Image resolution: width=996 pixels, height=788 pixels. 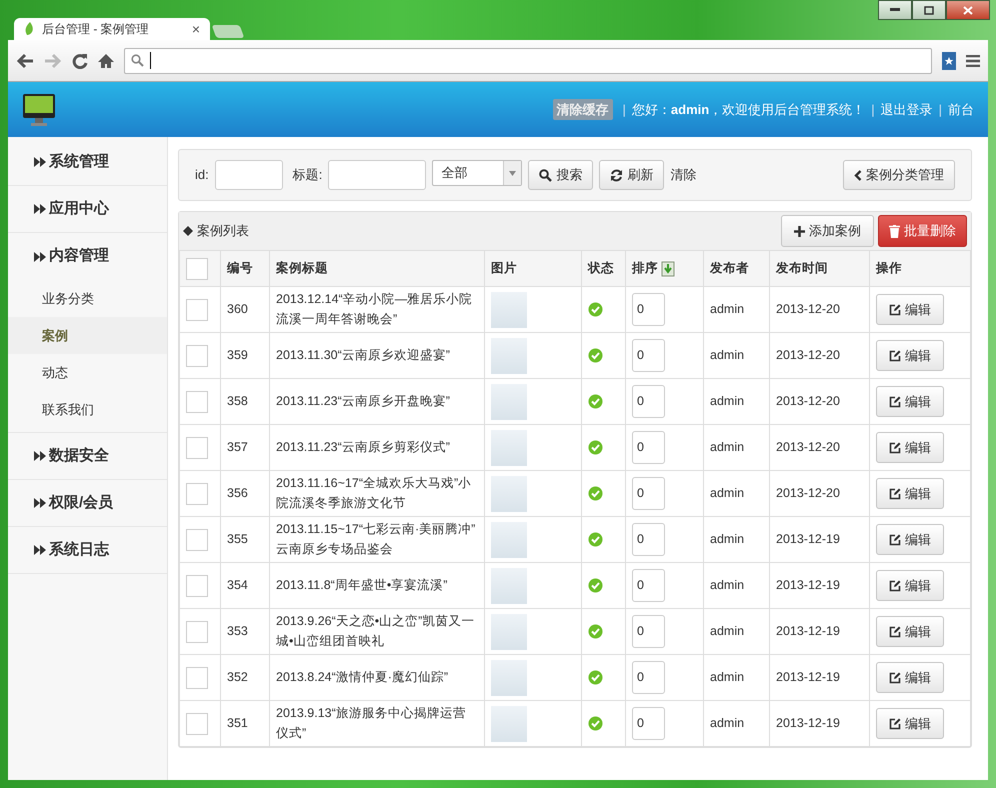 I want to click on maximize-icon, so click(x=929, y=10).